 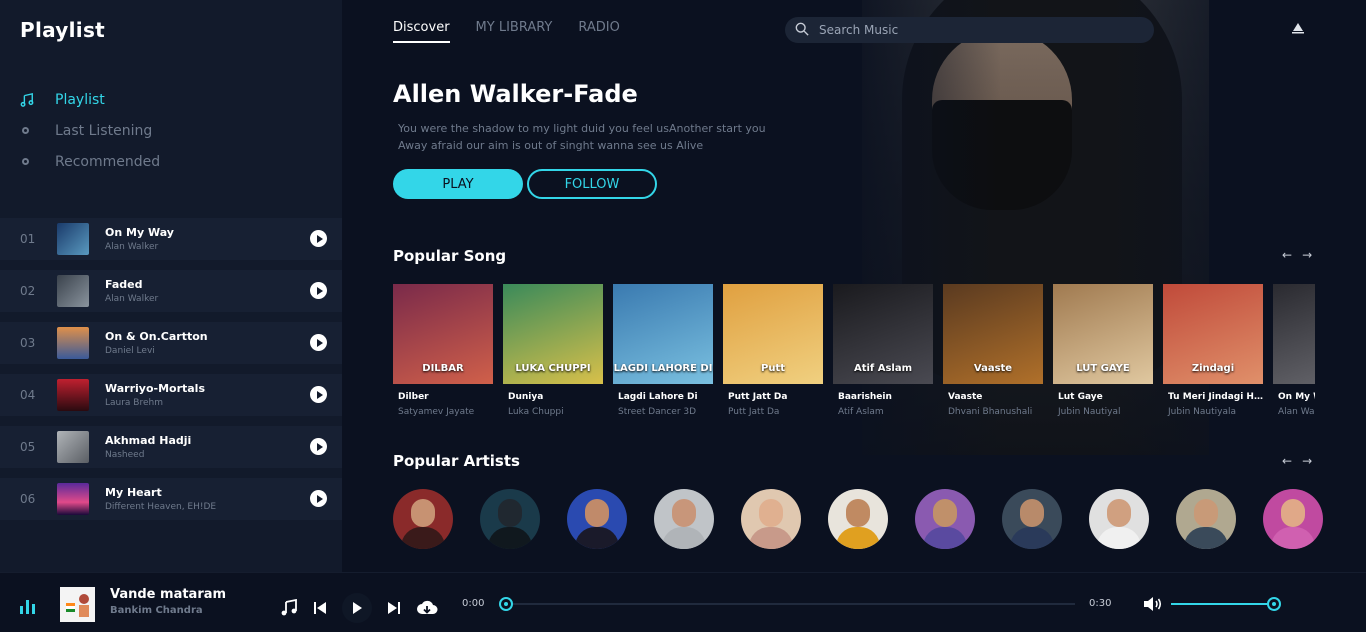 What do you see at coordinates (598, 31) in the screenshot?
I see `tab-radio: RADIO` at bounding box center [598, 31].